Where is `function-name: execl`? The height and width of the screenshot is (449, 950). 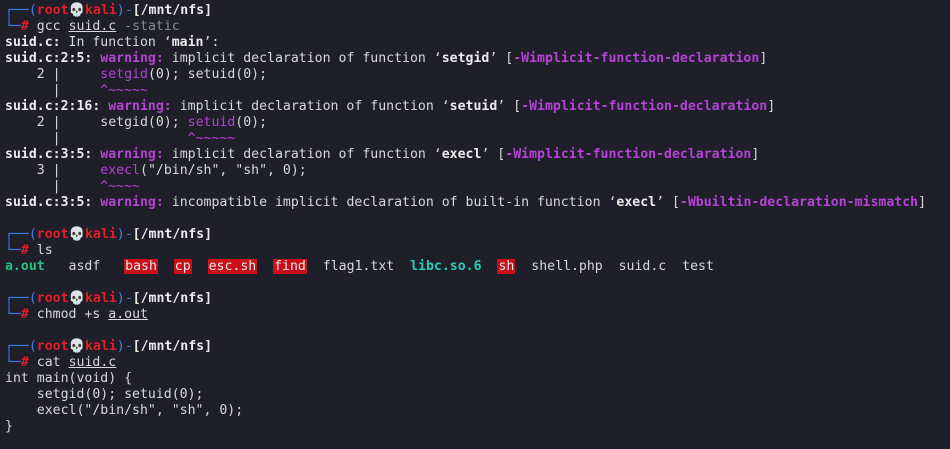 function-name: execl is located at coordinates (636, 202).